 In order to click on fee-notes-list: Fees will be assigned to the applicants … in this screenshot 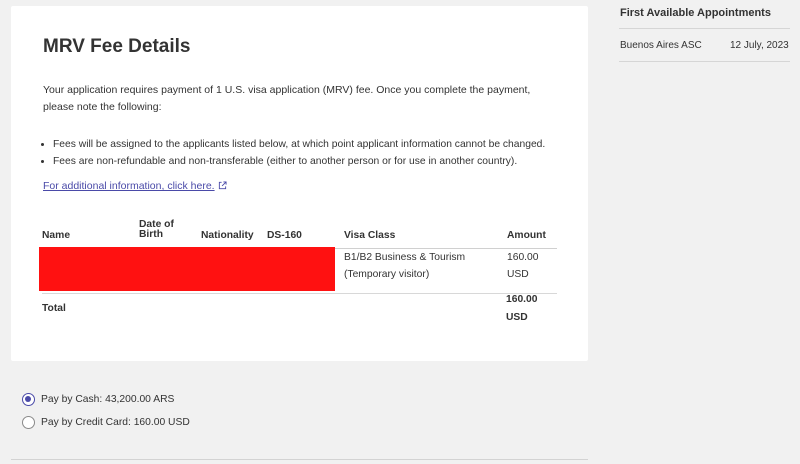, I will do `click(317, 153)`.